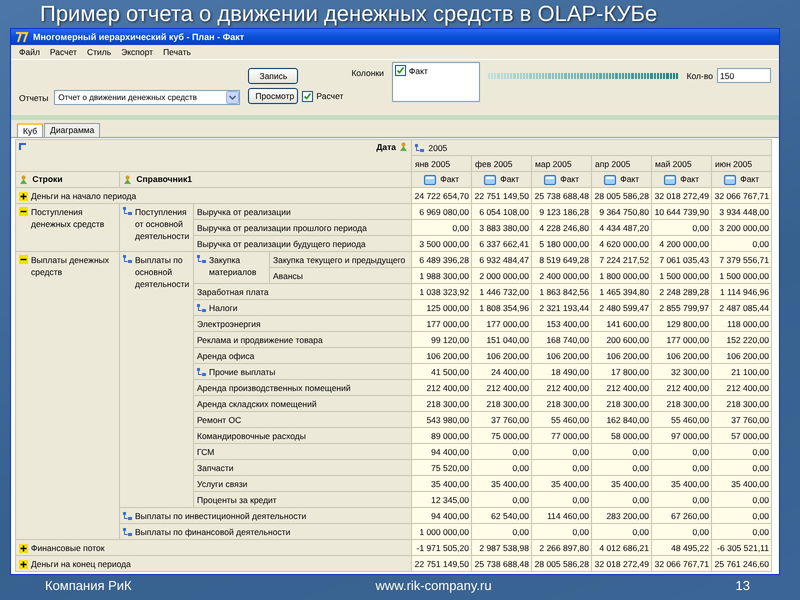 The width and height of the screenshot is (800, 600). Describe the element at coordinates (742, 372) in the screenshot. I see `value-cell: 21 100,00` at that location.